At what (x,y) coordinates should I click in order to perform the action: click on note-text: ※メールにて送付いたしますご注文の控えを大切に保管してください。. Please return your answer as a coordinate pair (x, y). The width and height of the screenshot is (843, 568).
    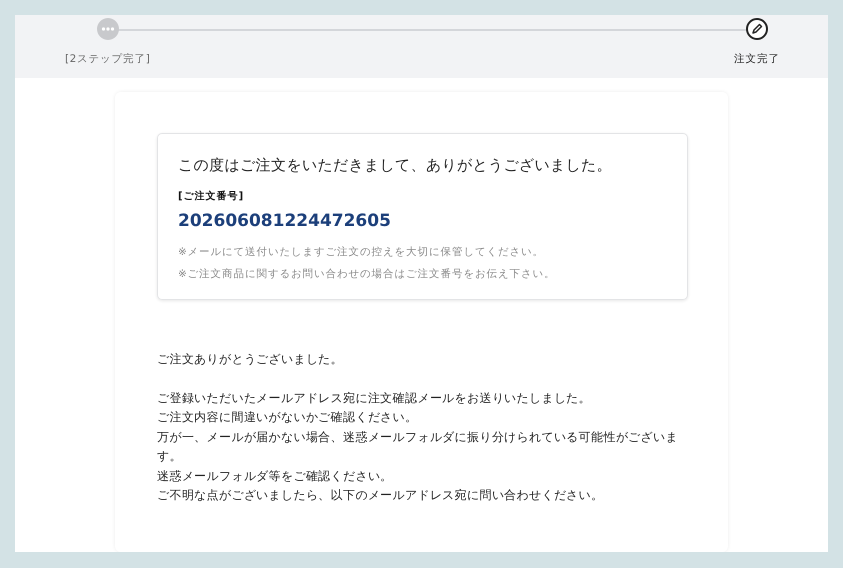
    Looking at the image, I should click on (361, 252).